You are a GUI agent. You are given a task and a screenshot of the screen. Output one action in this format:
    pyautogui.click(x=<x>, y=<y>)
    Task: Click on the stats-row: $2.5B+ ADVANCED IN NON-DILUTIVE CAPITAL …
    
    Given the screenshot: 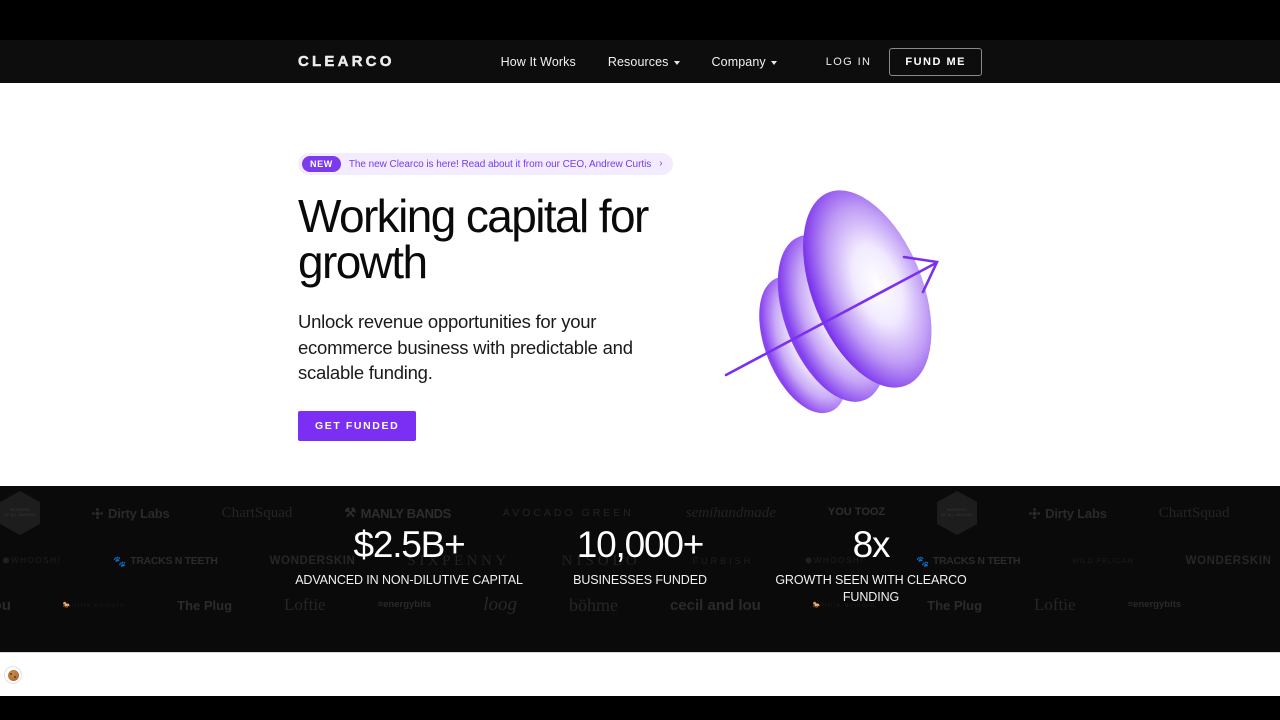 What is the action you would take?
    pyautogui.click(x=640, y=565)
    